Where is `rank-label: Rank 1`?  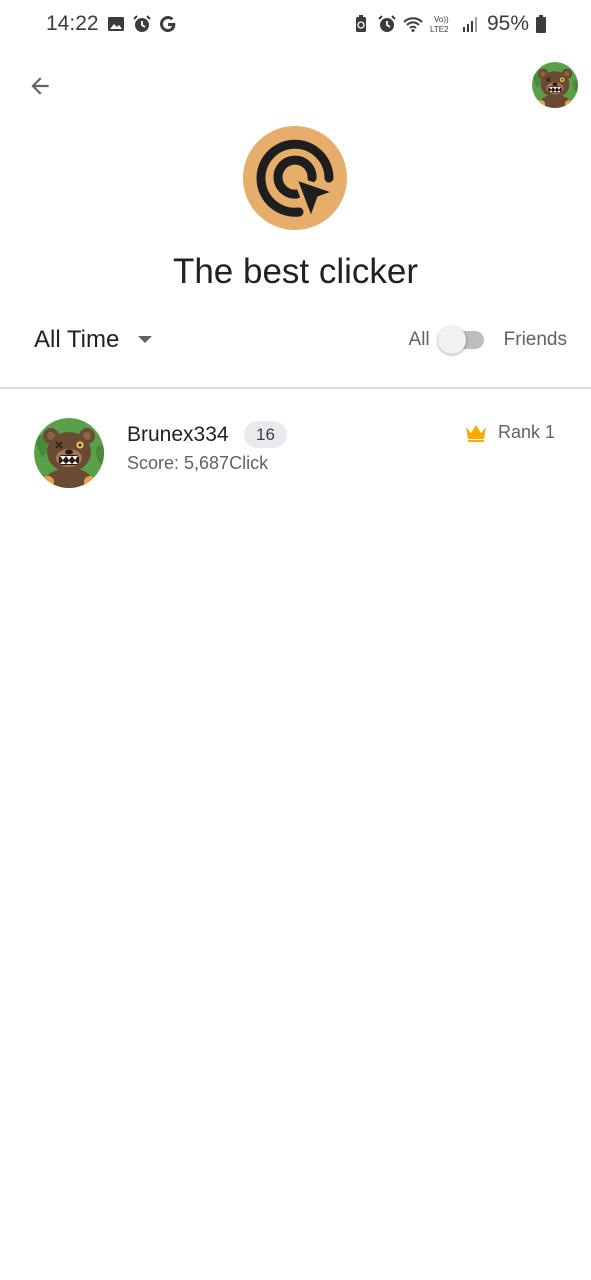 rank-label: Rank 1 is located at coordinates (526, 432).